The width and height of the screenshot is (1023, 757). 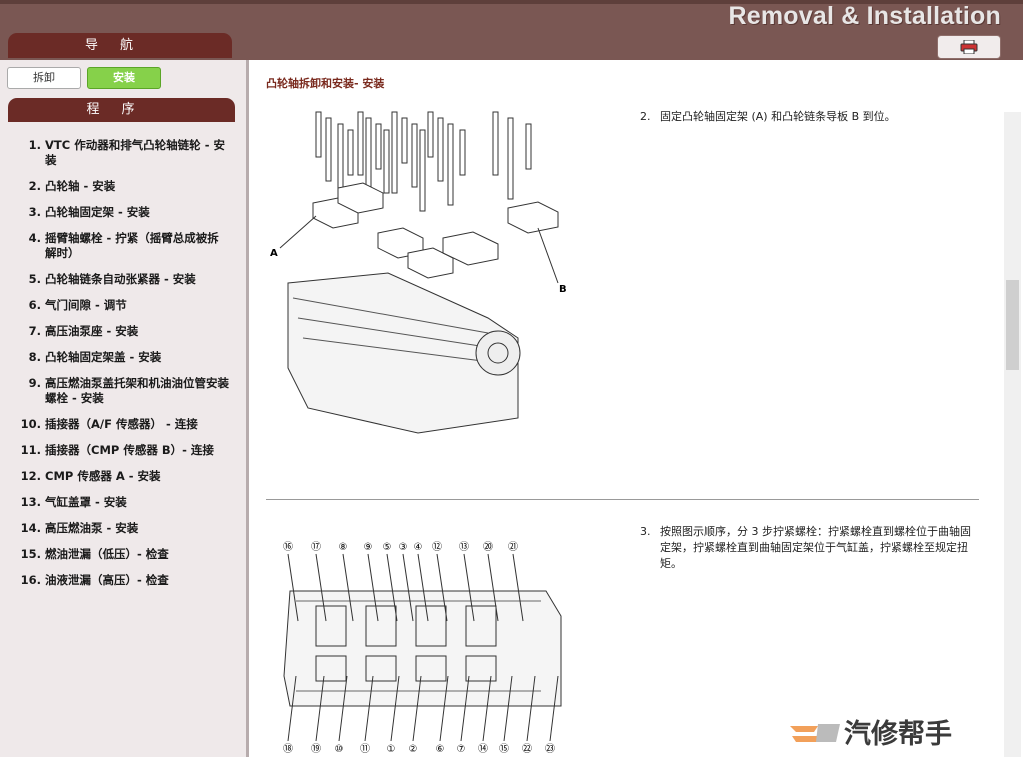 I want to click on sequence-label-top: ⑳, so click(x=488, y=547).